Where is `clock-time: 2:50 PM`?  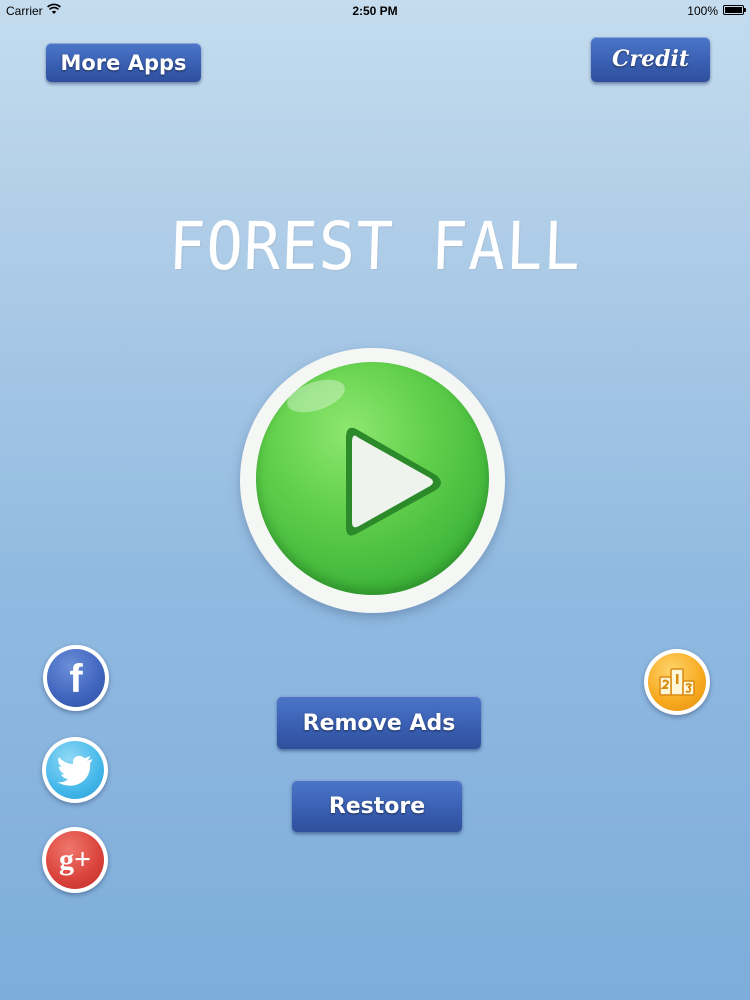 clock-time: 2:50 PM is located at coordinates (375, 11).